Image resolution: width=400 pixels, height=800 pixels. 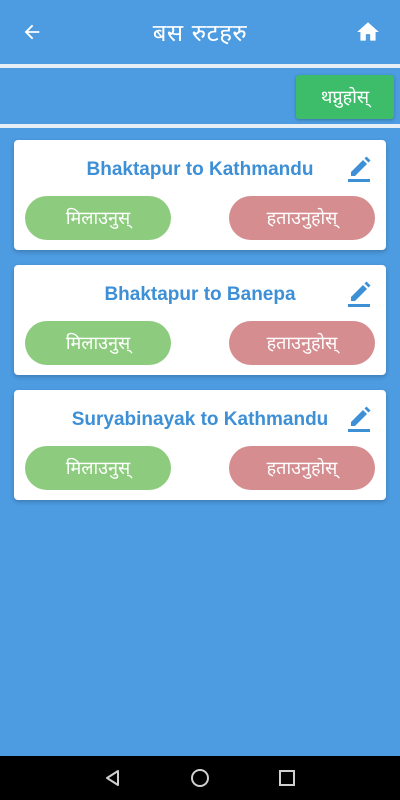 I want to click on app-bar: बस रुटहरु, so click(x=200, y=32).